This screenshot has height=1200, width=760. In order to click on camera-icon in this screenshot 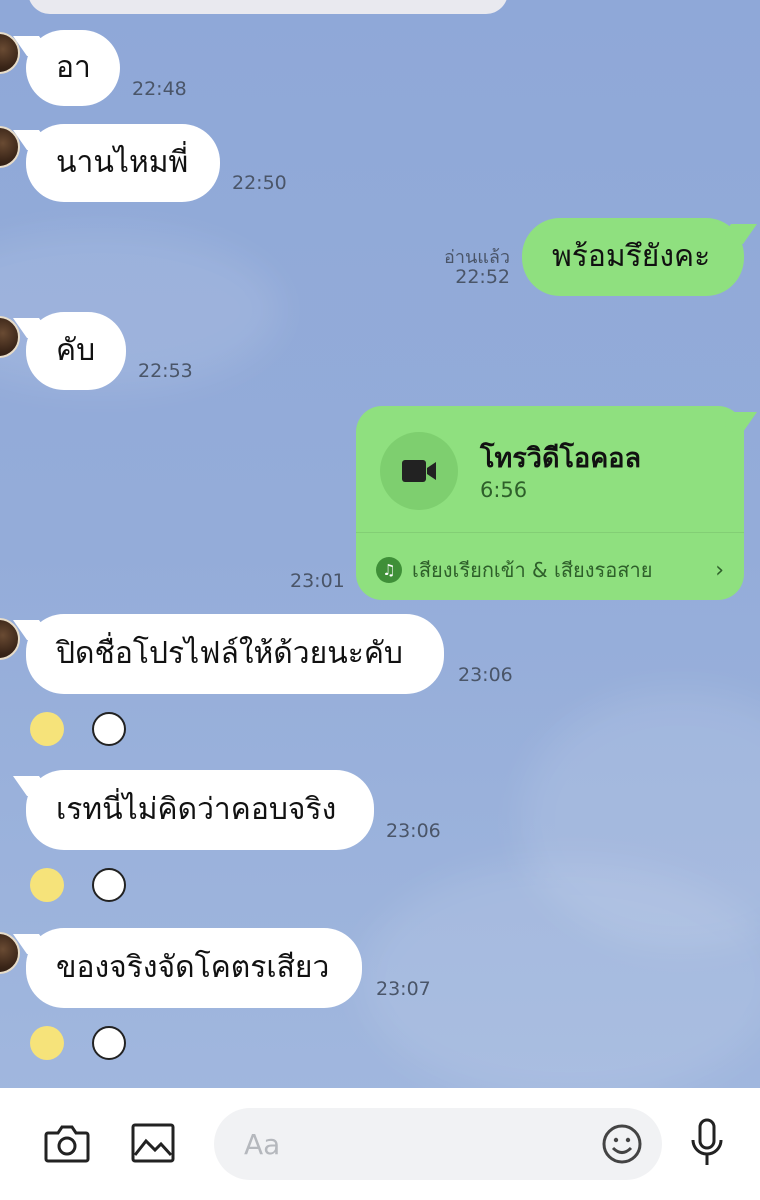, I will do `click(67, 1143)`.